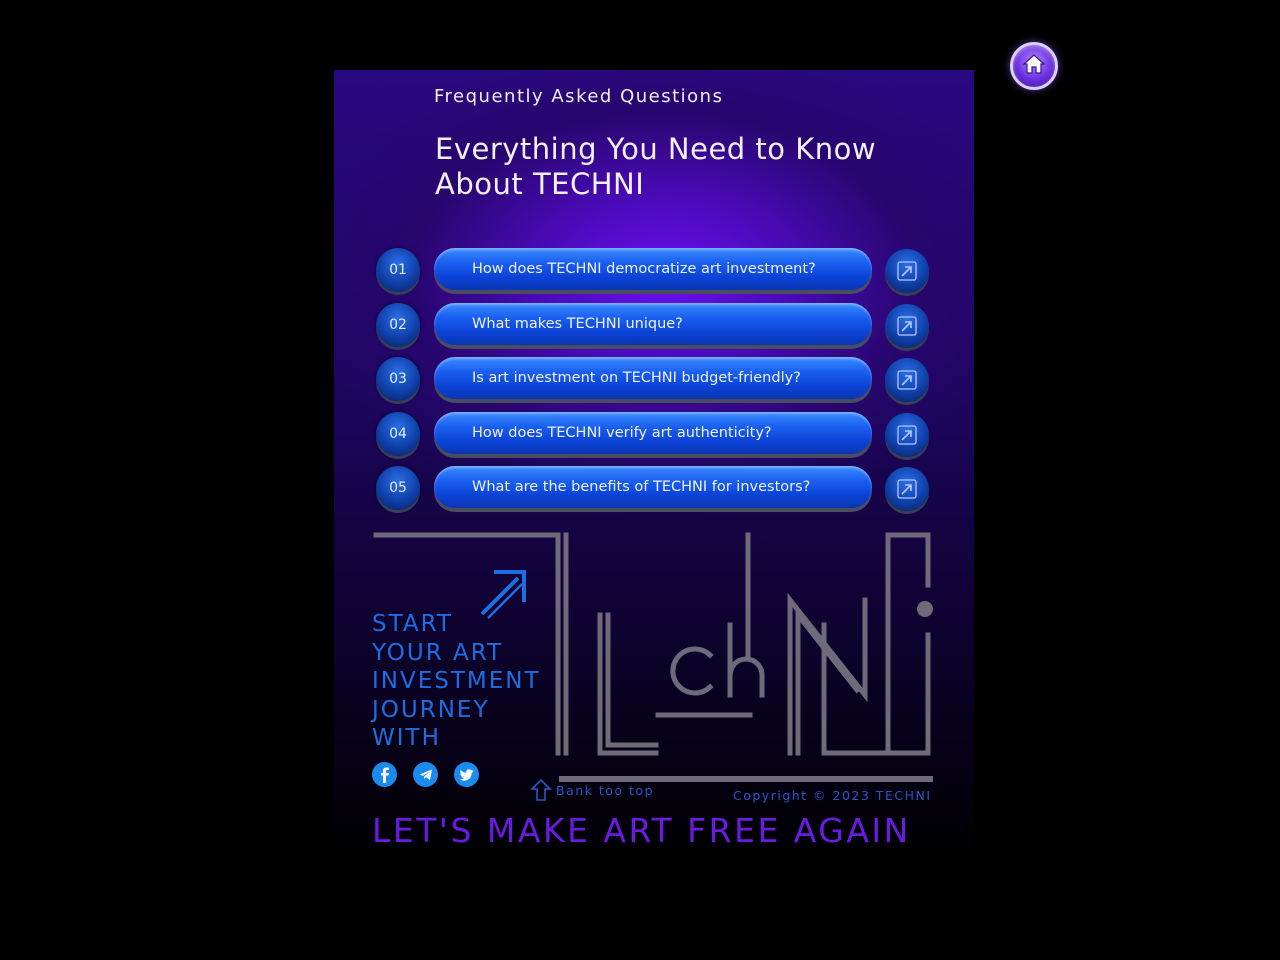 This screenshot has height=960, width=1280. I want to click on faq-number: 01, so click(398, 270).